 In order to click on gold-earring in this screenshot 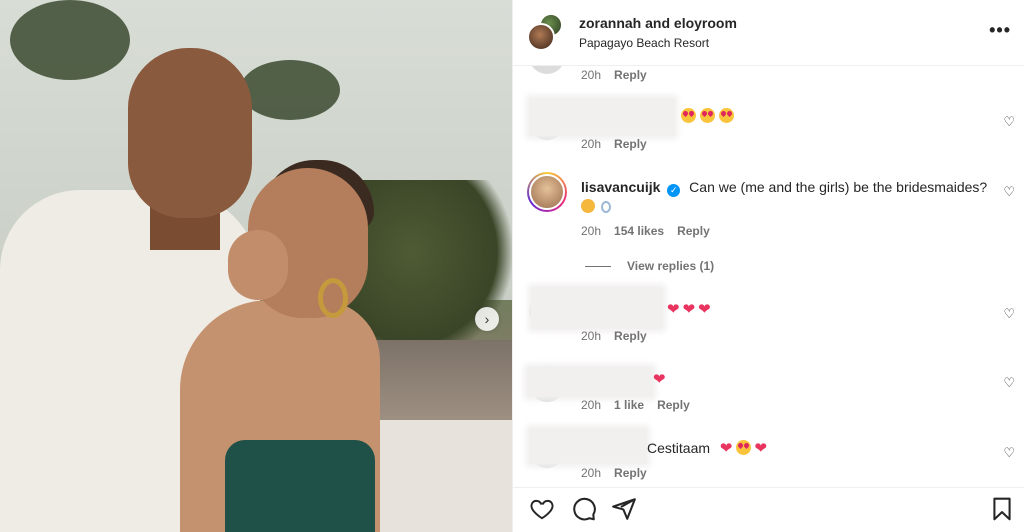, I will do `click(333, 298)`.